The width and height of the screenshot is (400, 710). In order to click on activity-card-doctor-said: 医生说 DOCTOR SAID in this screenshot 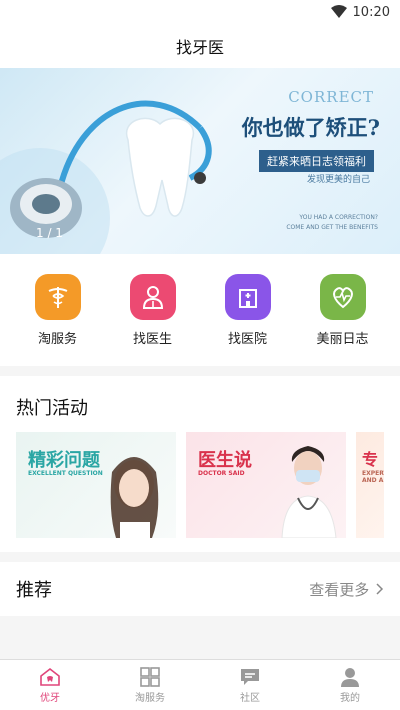, I will do `click(266, 485)`.